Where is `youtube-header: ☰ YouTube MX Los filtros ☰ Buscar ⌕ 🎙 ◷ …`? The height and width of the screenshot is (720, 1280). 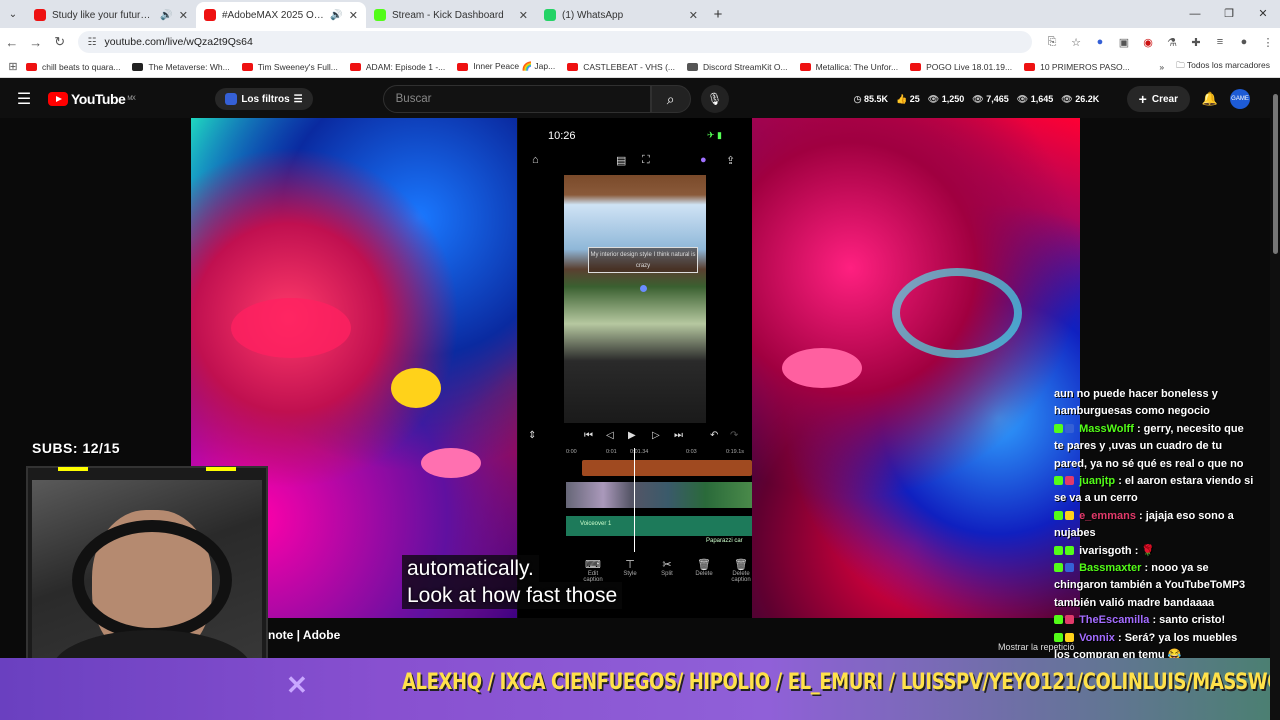
youtube-header: ☰ YouTube MX Los filtros ☰ Buscar ⌕ 🎙 ◷ … is located at coordinates (640, 99).